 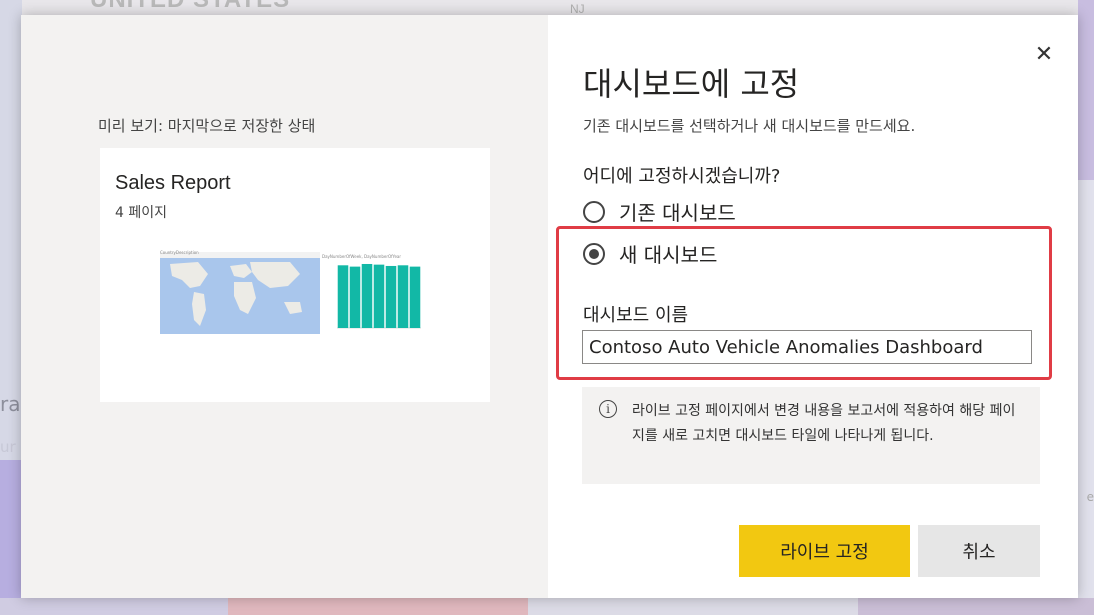 I want to click on bg-map-label: NJ, so click(x=577, y=9).